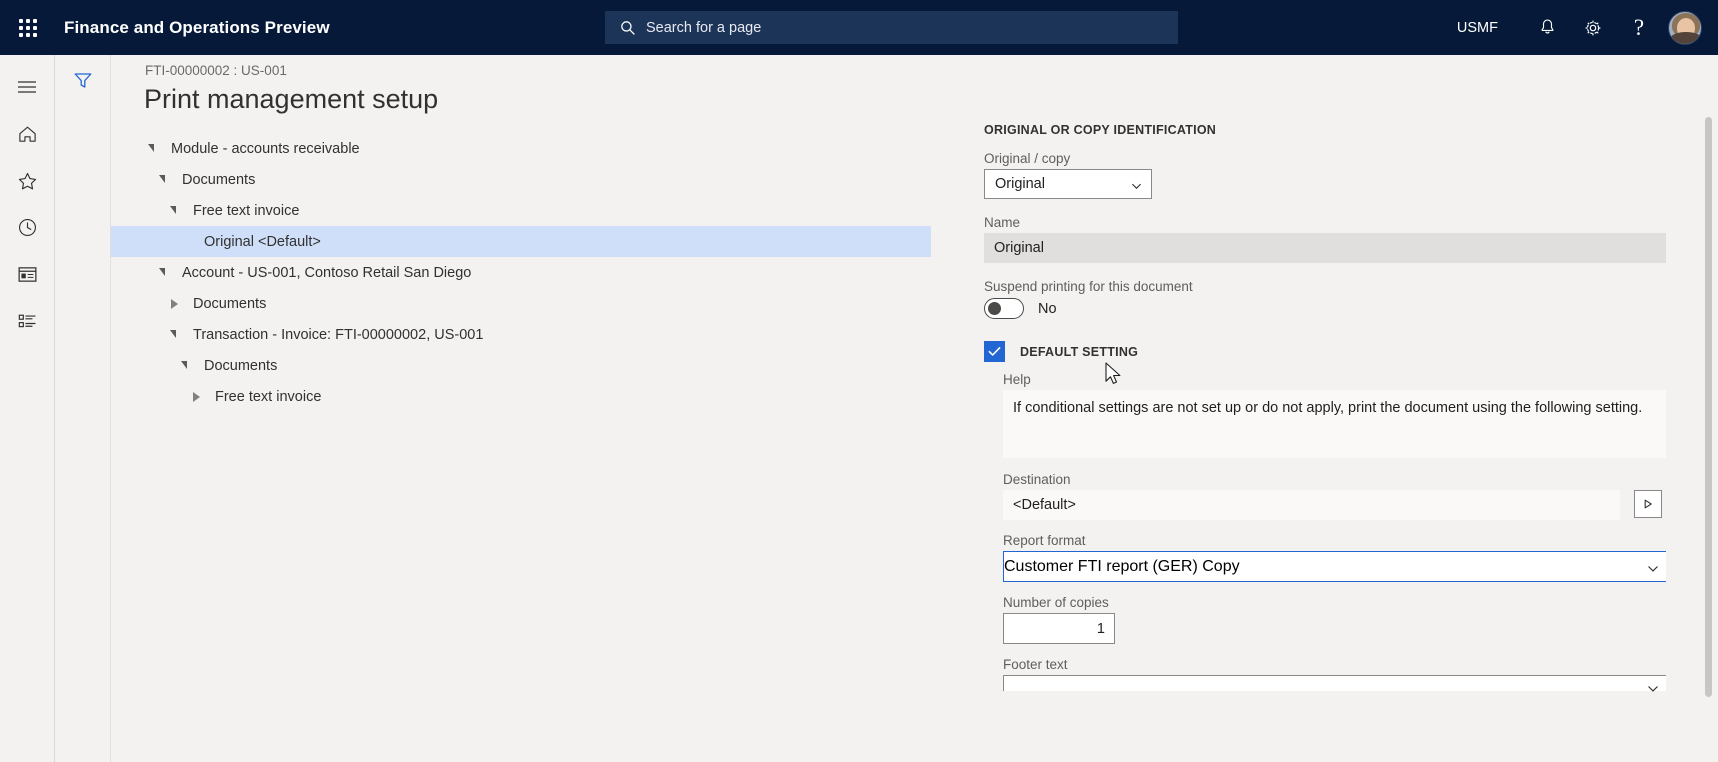 Image resolution: width=1718 pixels, height=762 pixels. Describe the element at coordinates (1088, 286) in the screenshot. I see `suspend-printing-label: Suspend printing for this document` at that location.